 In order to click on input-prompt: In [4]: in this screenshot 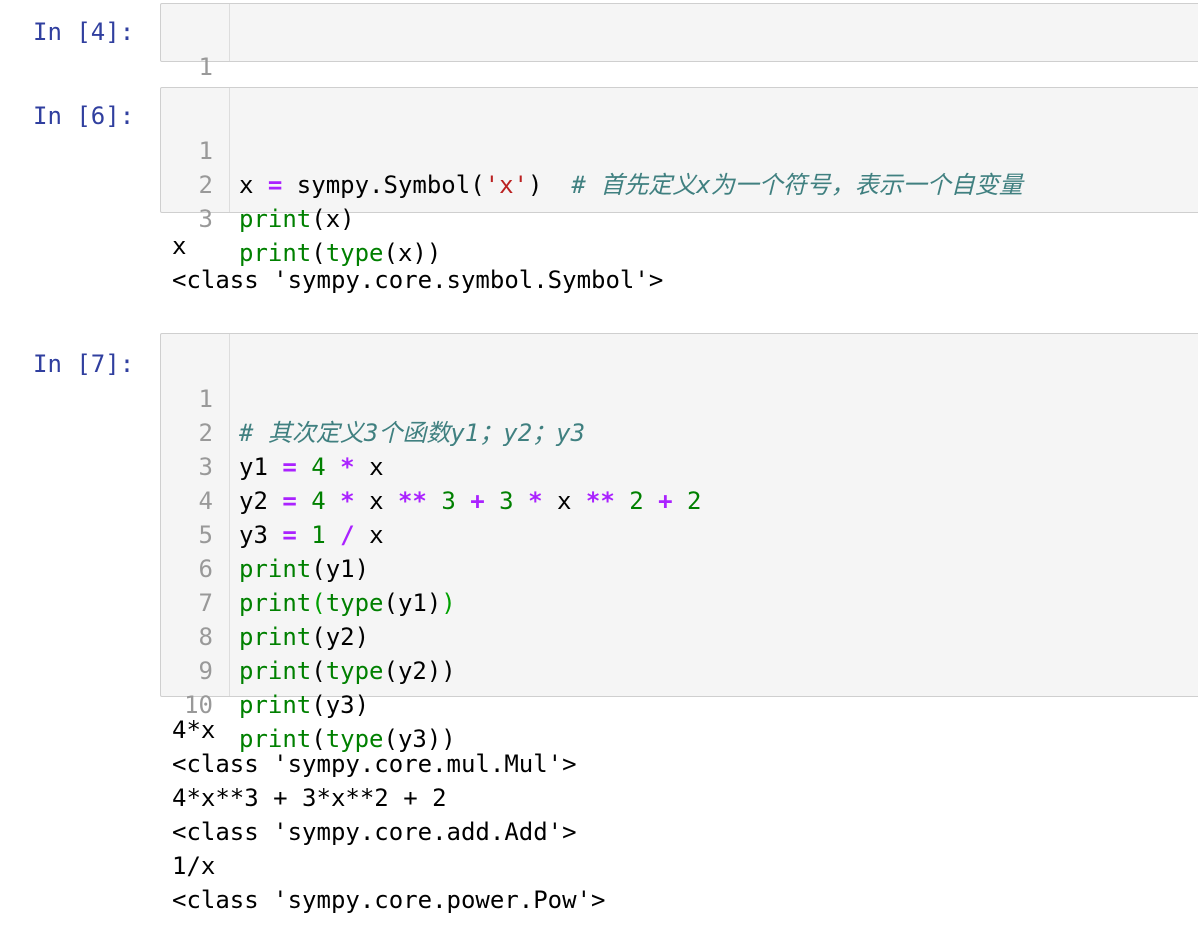, I will do `click(84, 32)`.